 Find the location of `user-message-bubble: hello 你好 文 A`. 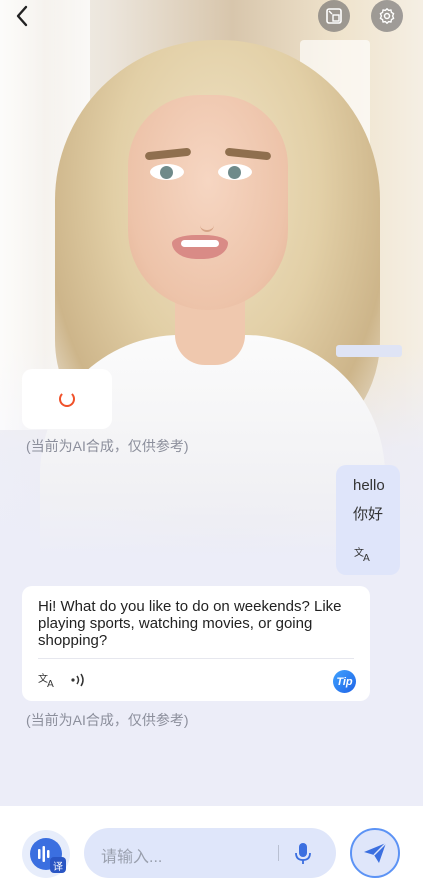

user-message-bubble: hello 你好 文 A is located at coordinates (368, 520).